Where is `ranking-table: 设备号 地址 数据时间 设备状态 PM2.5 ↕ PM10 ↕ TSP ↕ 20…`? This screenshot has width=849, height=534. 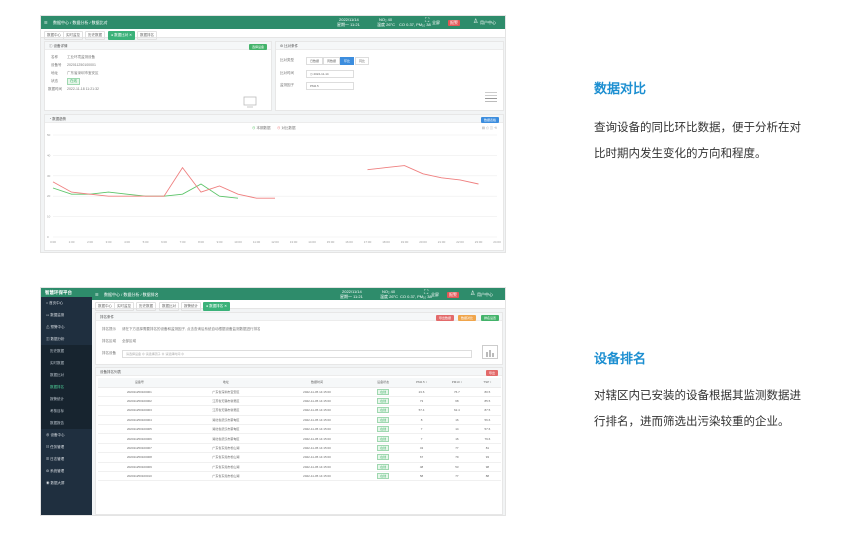
ranking-table: 设备号 地址 数据时间 设备状态 PM2.5 ↕ PM10 ↕ TSP ↕ 20… is located at coordinates (299, 430).